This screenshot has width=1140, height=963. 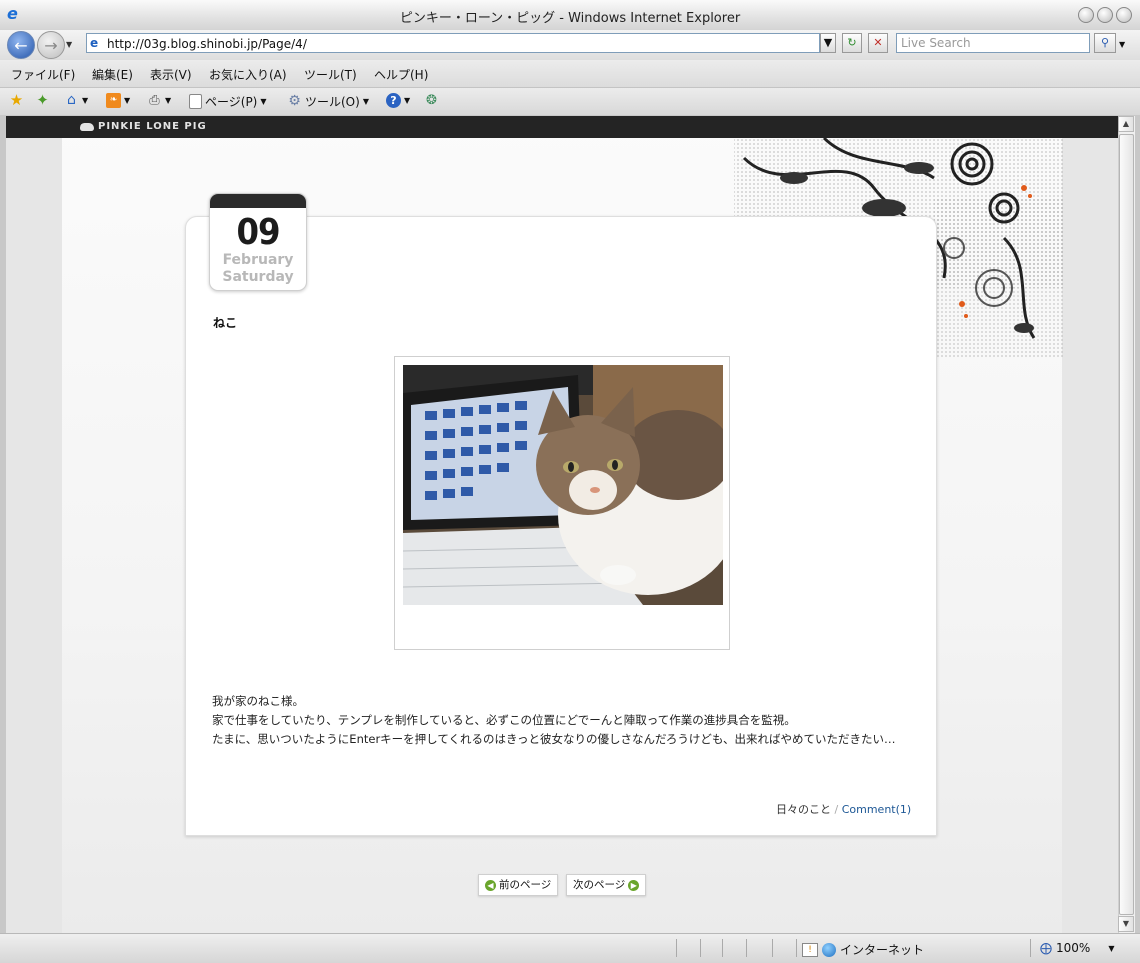 What do you see at coordinates (248, 74) in the screenshot?
I see `menu-favorites: お気に入り(A)` at bounding box center [248, 74].